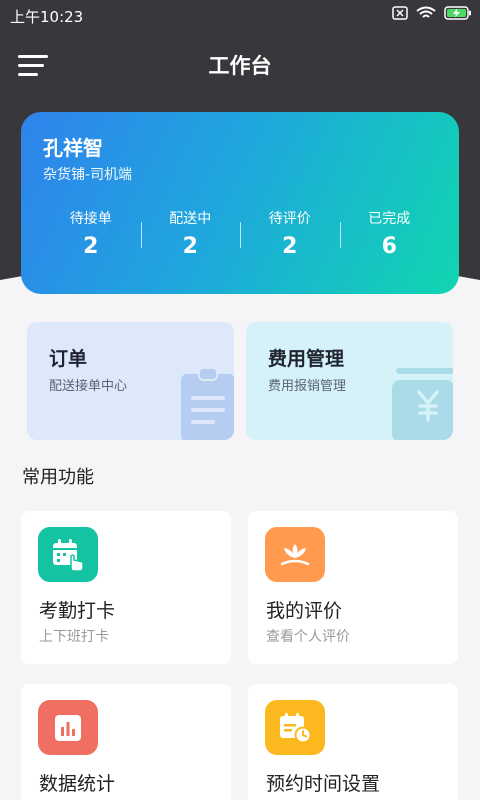  What do you see at coordinates (389, 219) in the screenshot?
I see `stat-label: 已完成` at bounding box center [389, 219].